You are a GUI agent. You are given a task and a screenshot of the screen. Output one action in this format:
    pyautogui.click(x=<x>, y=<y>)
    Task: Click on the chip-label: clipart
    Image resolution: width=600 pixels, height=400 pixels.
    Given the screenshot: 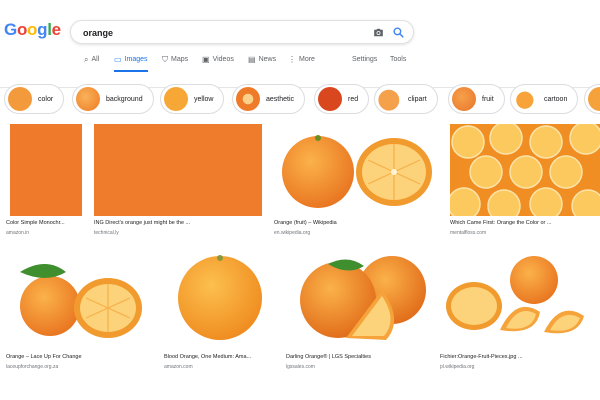 What is the action you would take?
    pyautogui.click(x=417, y=99)
    